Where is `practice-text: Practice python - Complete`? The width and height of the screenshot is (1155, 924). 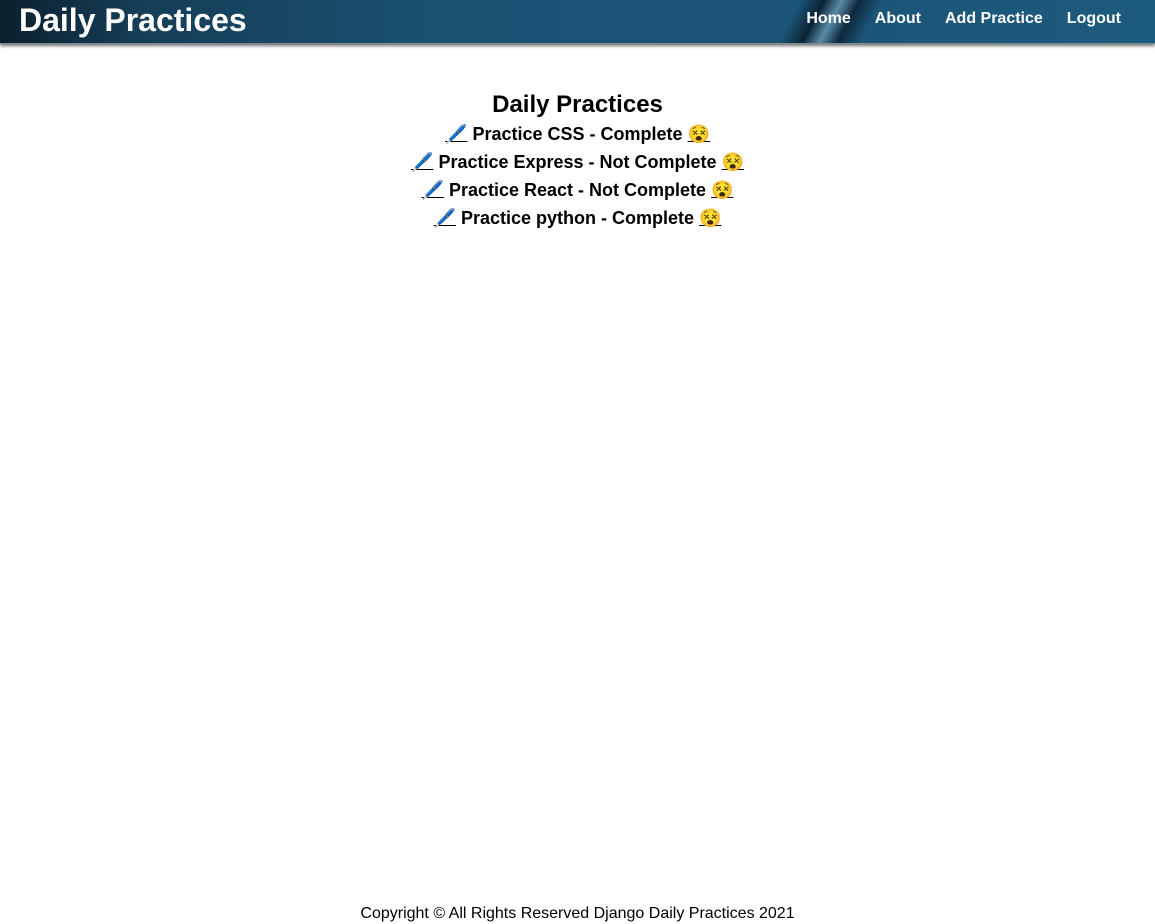
practice-text: Practice python - Complete is located at coordinates (577, 218).